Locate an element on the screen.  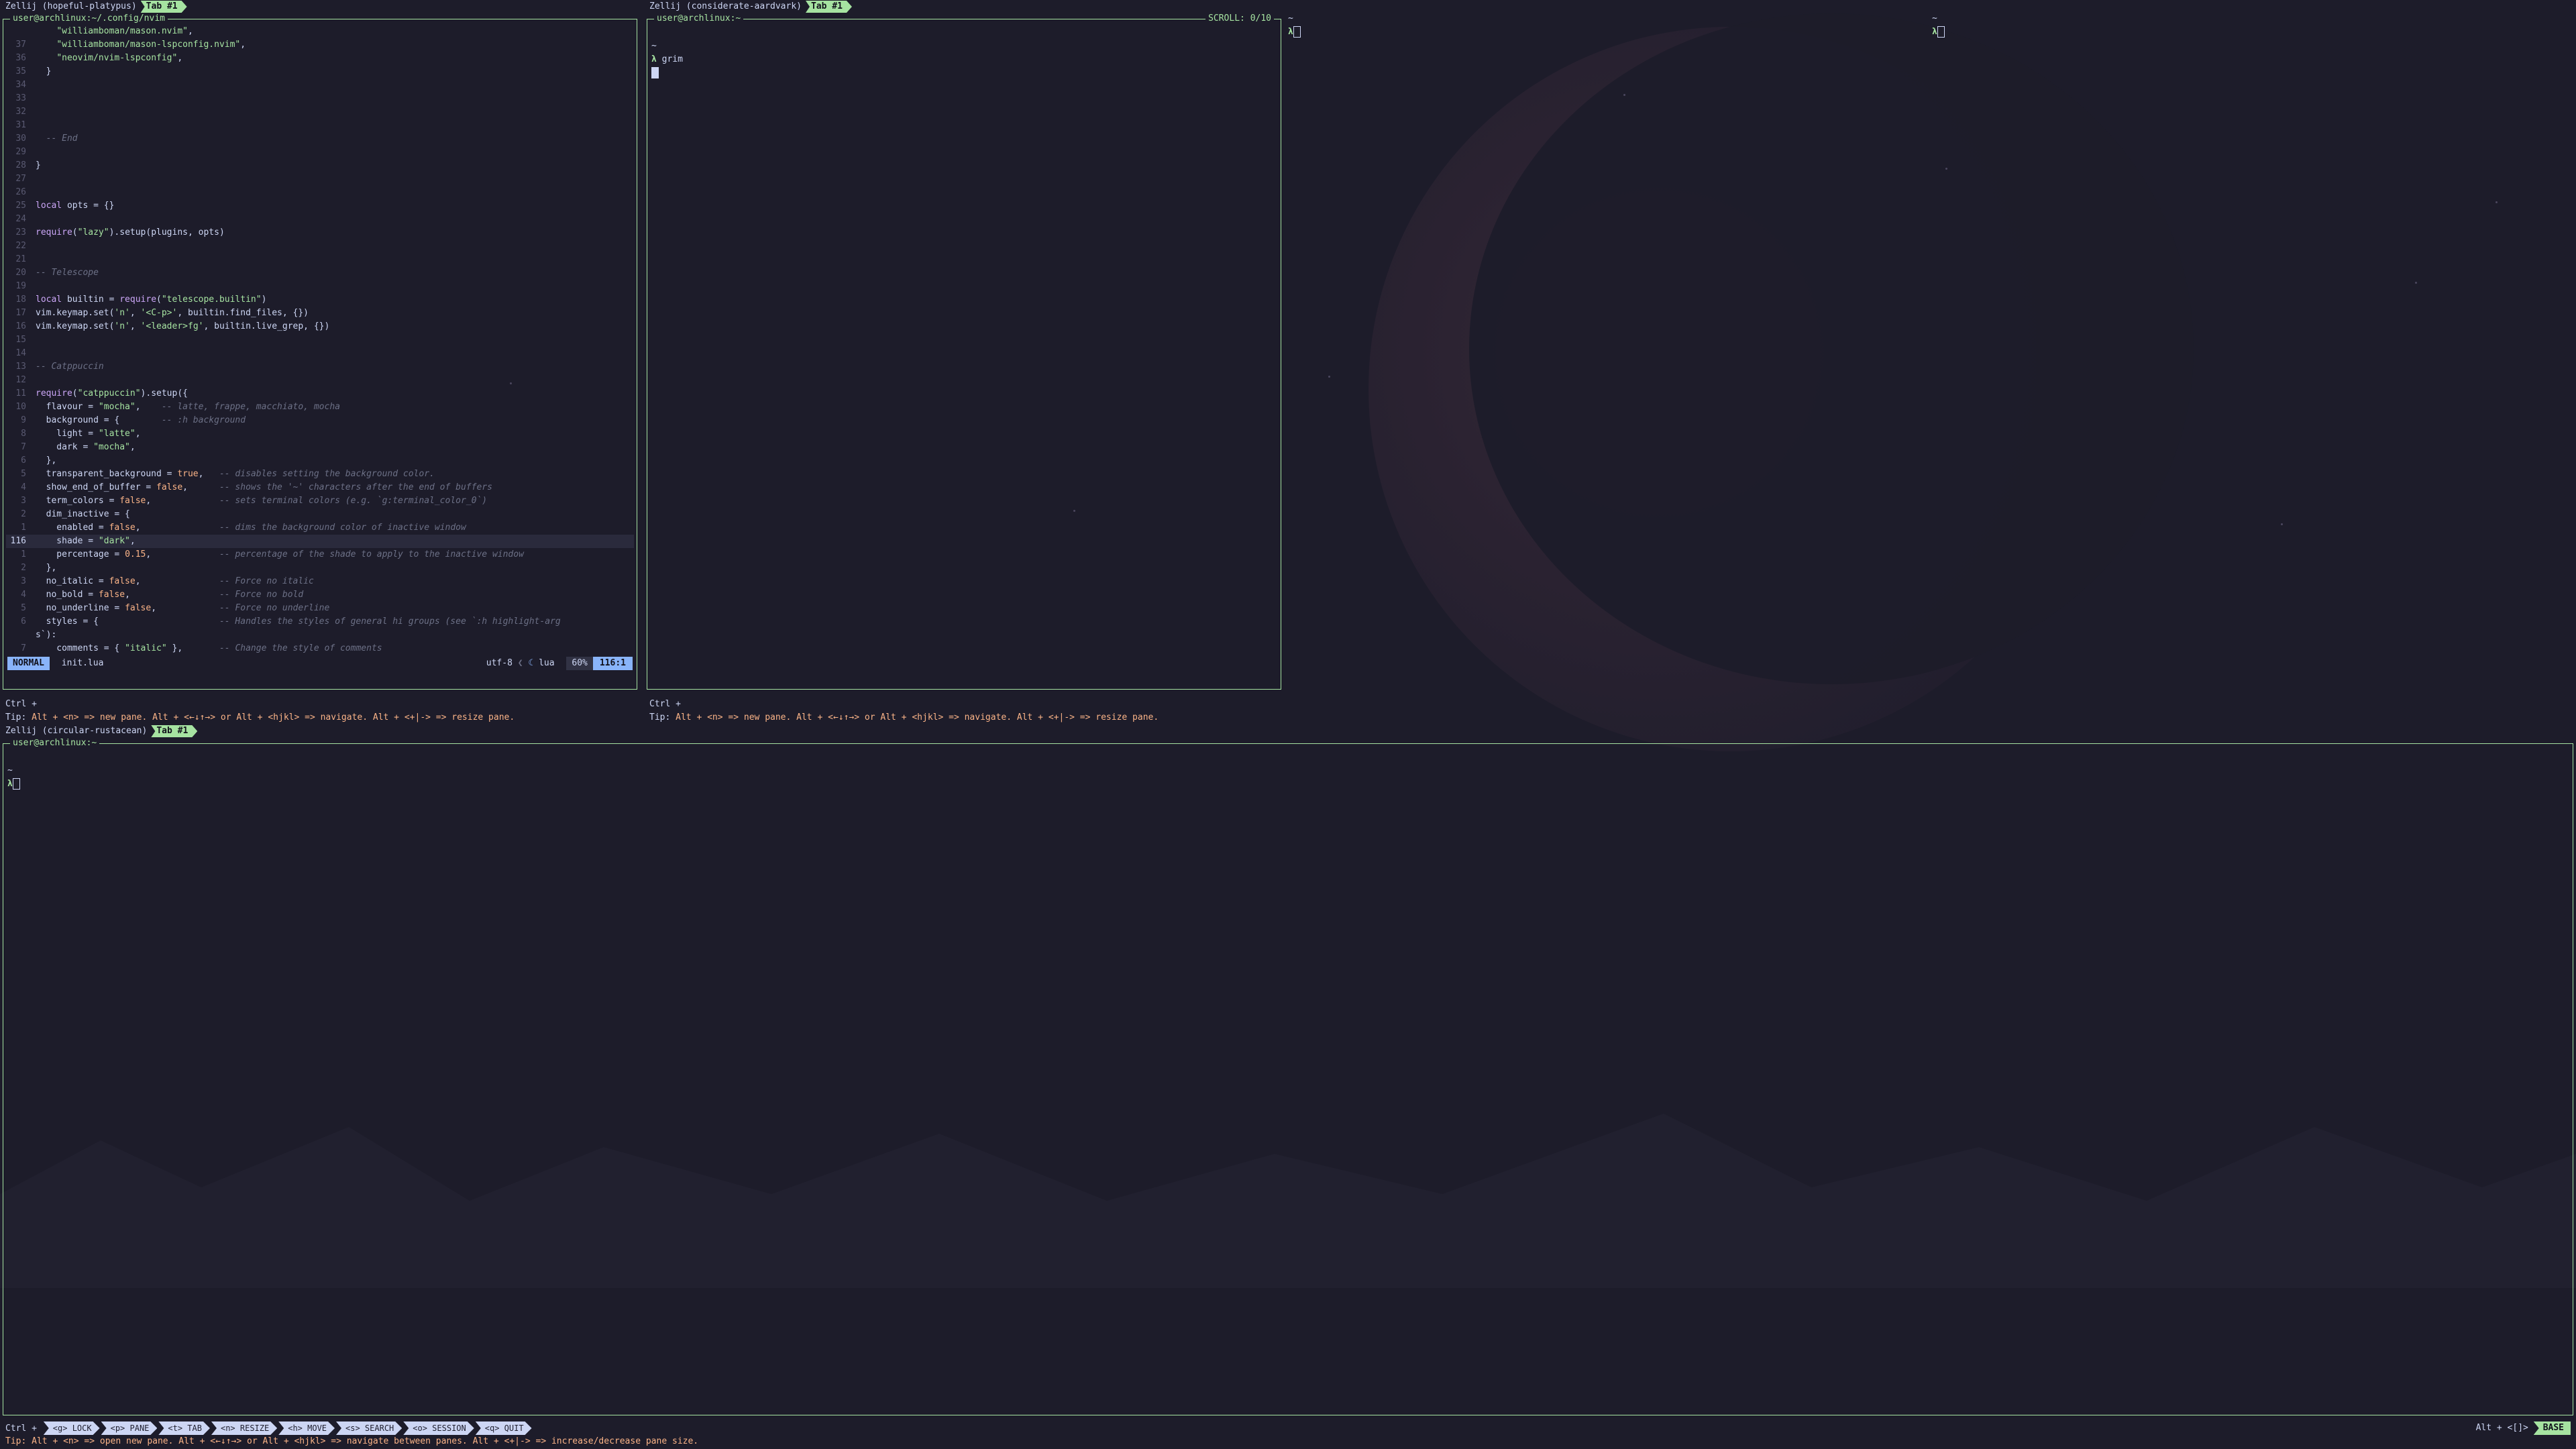
lua-icon: ☾ is located at coordinates (531, 663).